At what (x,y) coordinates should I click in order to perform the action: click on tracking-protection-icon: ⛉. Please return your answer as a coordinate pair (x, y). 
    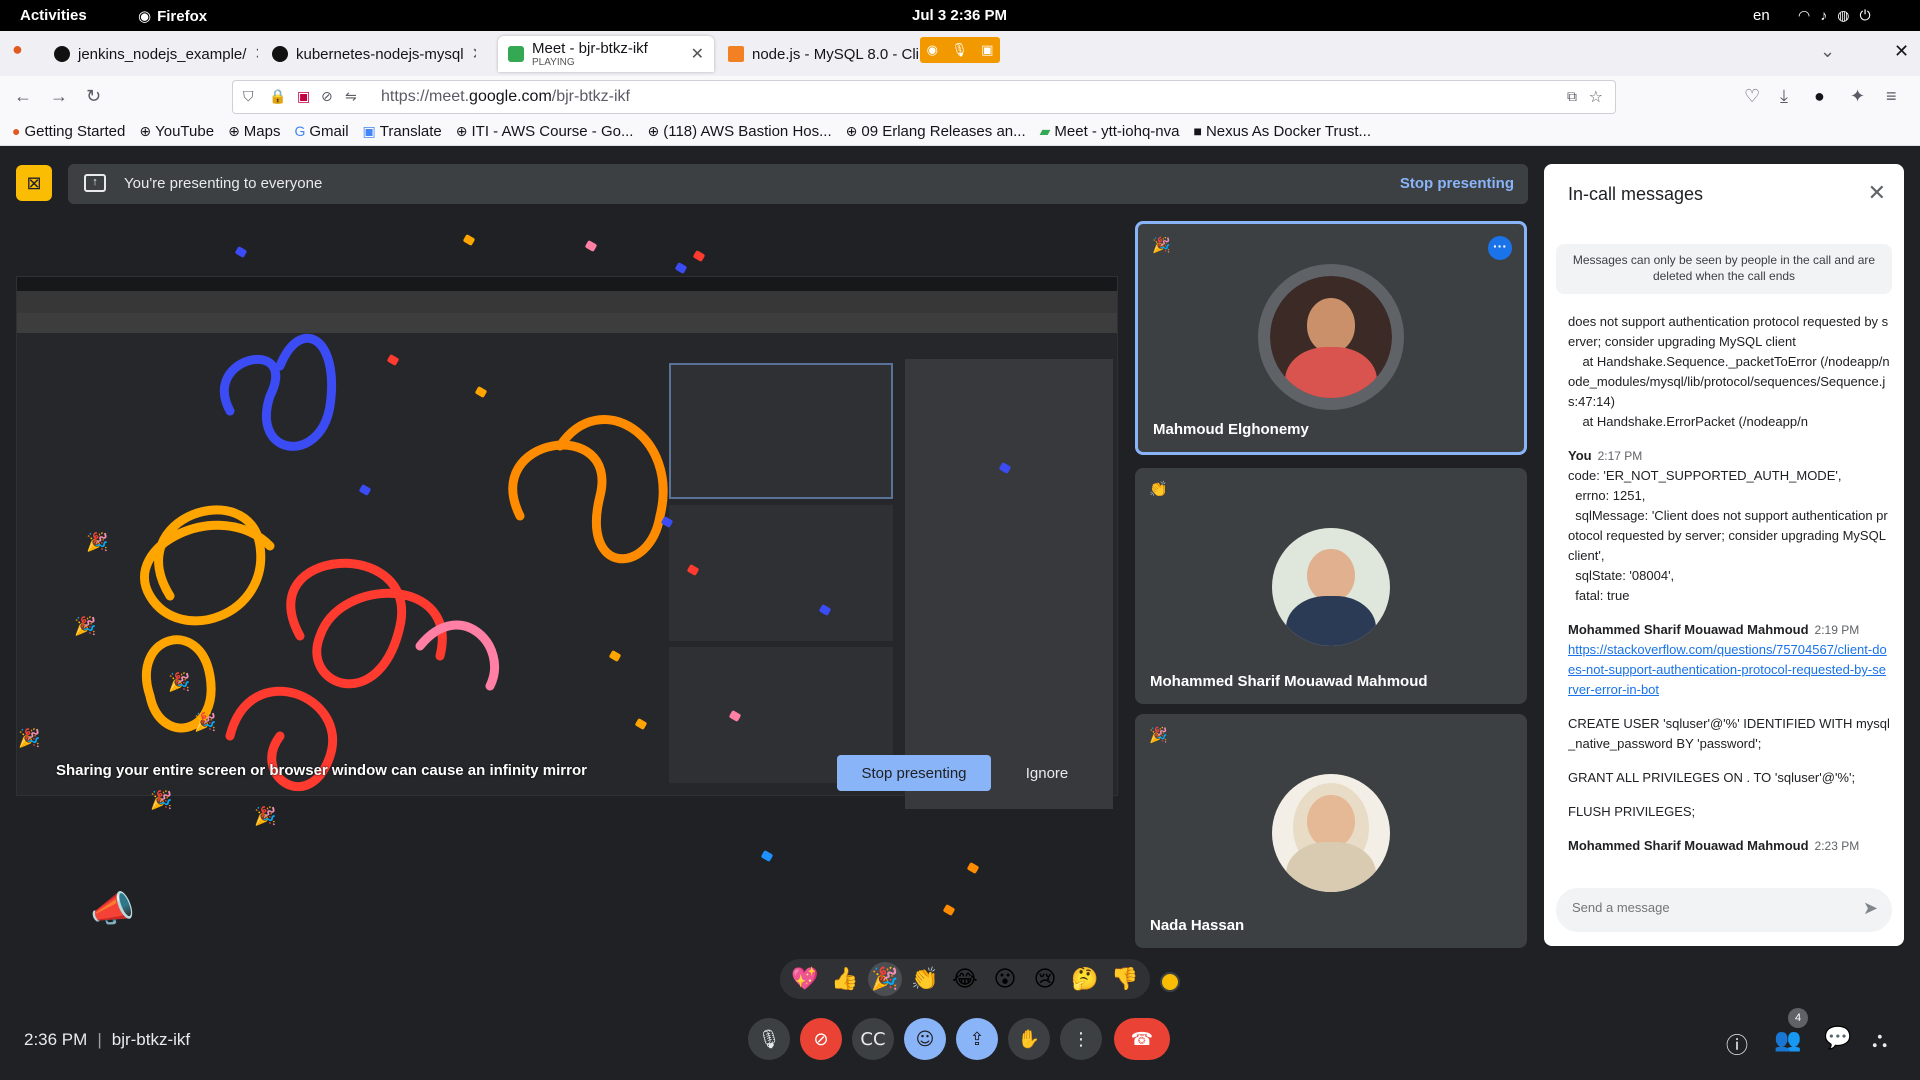
    Looking at the image, I should click on (248, 96).